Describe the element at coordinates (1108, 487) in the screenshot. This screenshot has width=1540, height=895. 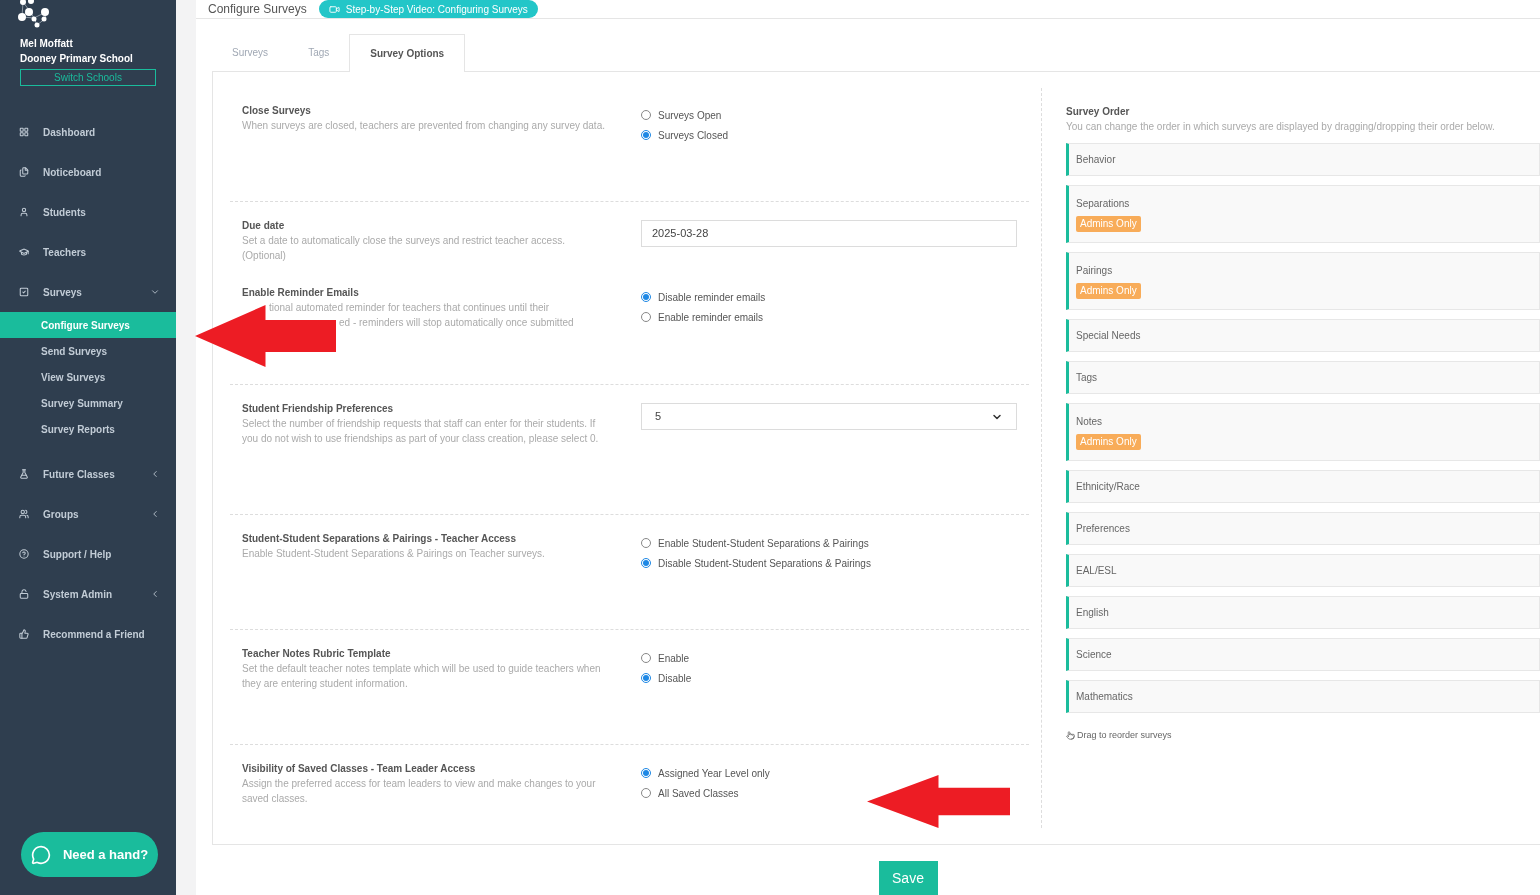
I see `survey-name: Ethnicity/Race` at that location.